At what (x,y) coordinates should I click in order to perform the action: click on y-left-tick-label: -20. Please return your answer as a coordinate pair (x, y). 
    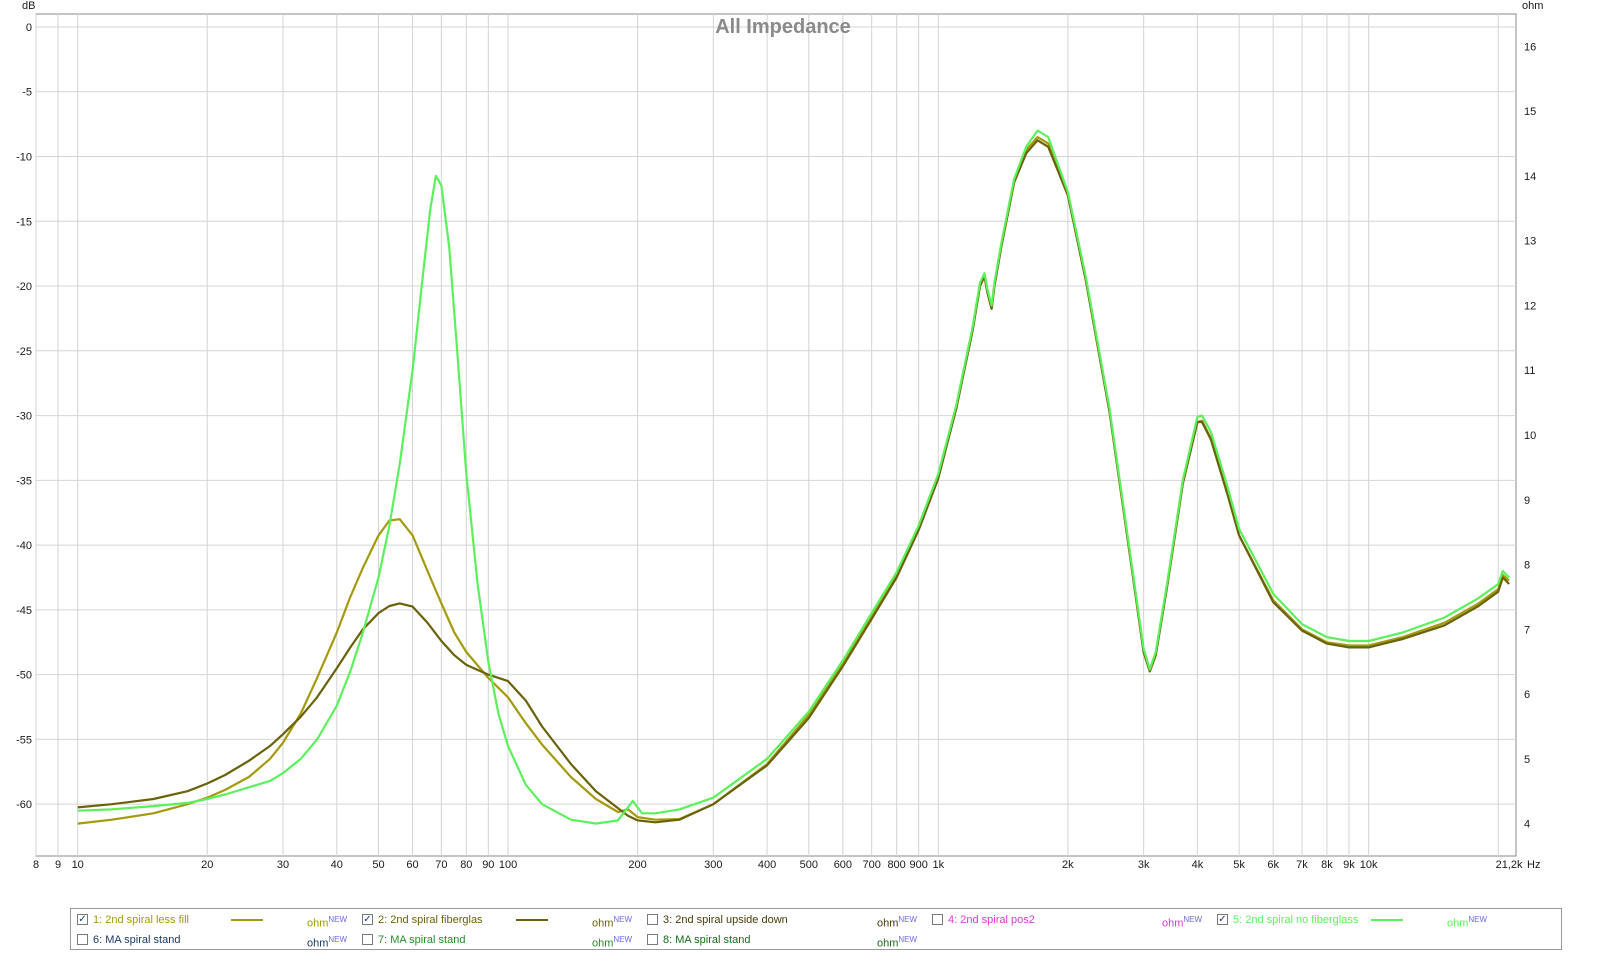
    Looking at the image, I should click on (24, 287).